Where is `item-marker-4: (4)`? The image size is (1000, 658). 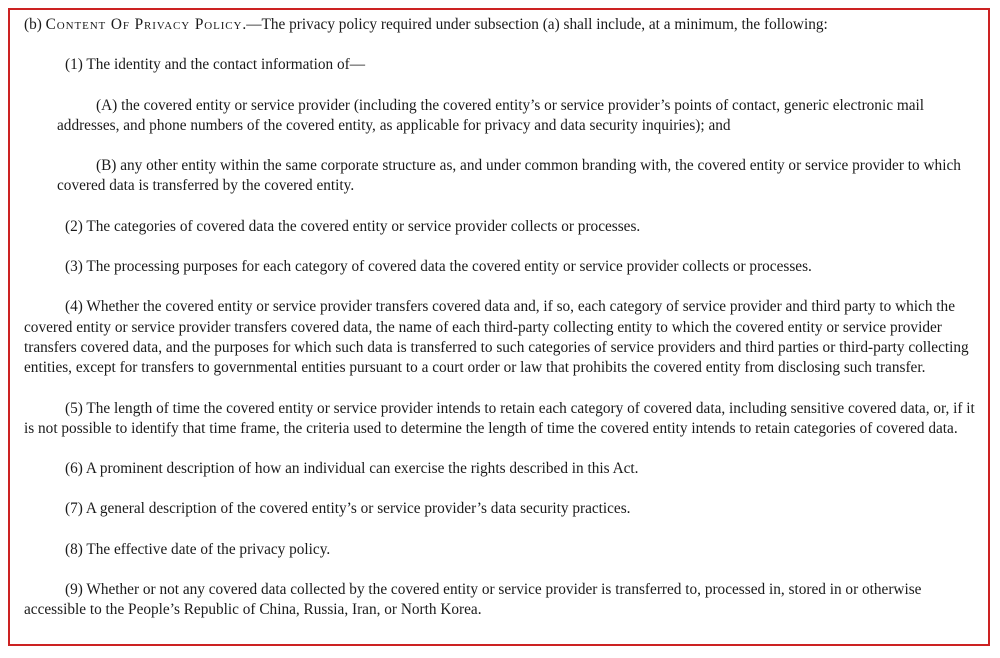
item-marker-4: (4) is located at coordinates (74, 307).